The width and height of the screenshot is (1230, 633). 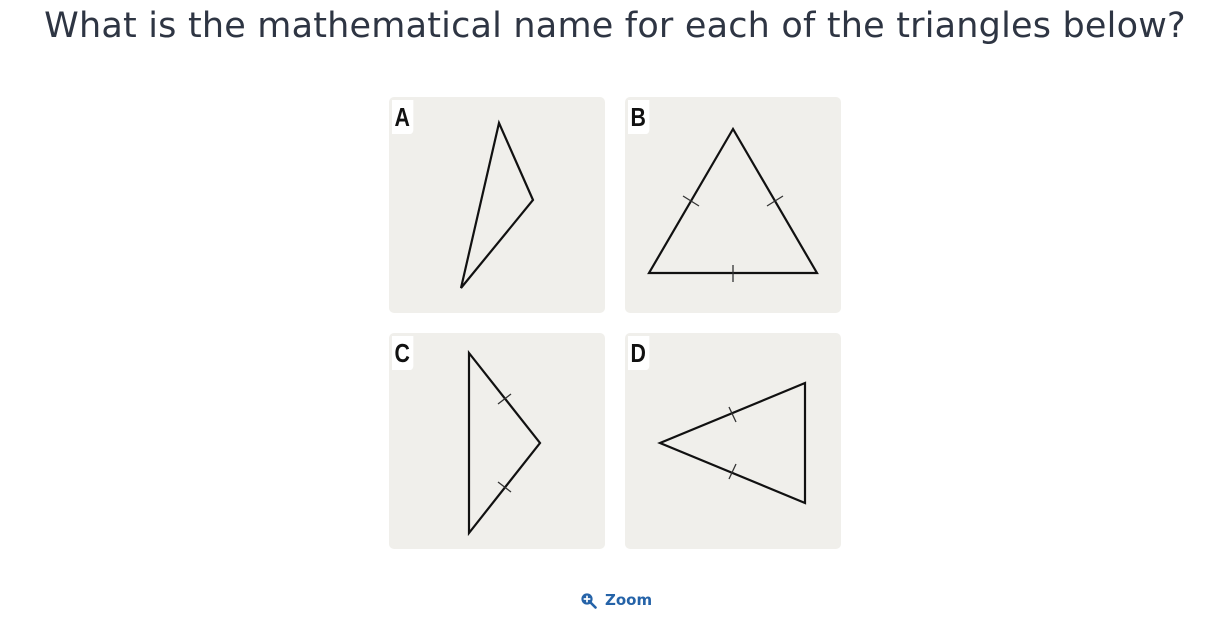 I want to click on triangle-c, so click(x=504, y=443).